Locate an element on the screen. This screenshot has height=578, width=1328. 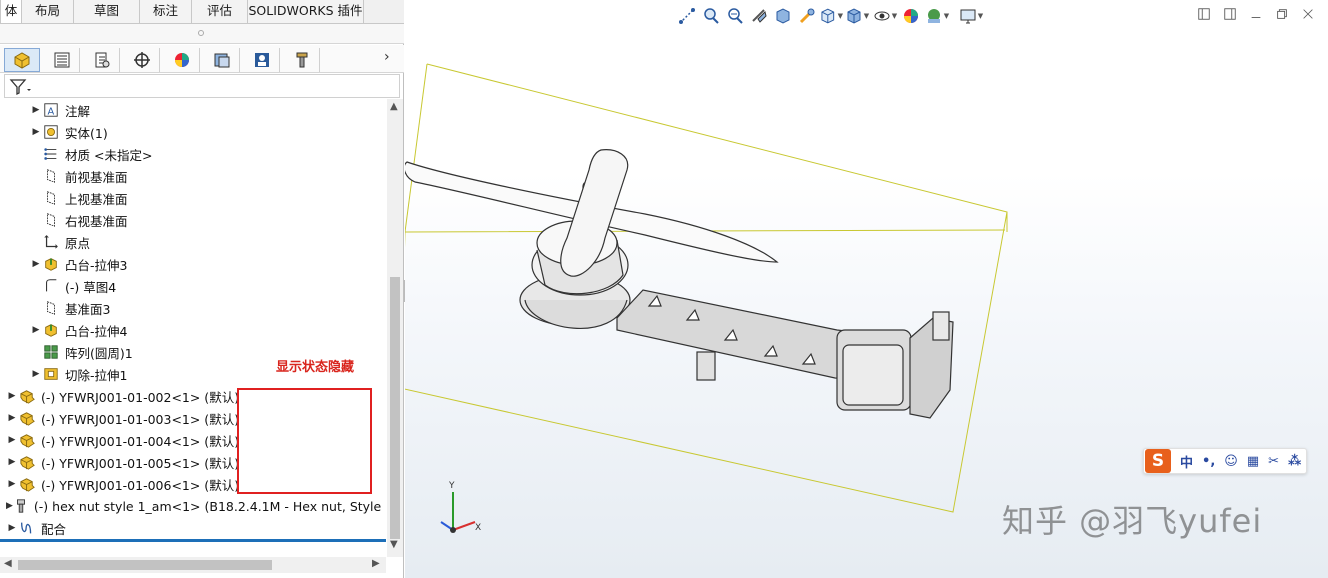
tree-item: 基准面3 is located at coordinates (193, 308).